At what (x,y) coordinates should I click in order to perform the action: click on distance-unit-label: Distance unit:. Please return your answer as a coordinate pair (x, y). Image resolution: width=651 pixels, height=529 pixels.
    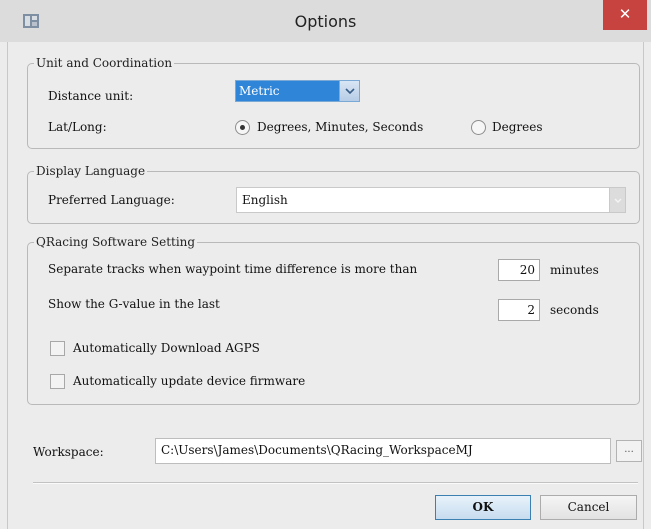
    Looking at the image, I should click on (91, 96).